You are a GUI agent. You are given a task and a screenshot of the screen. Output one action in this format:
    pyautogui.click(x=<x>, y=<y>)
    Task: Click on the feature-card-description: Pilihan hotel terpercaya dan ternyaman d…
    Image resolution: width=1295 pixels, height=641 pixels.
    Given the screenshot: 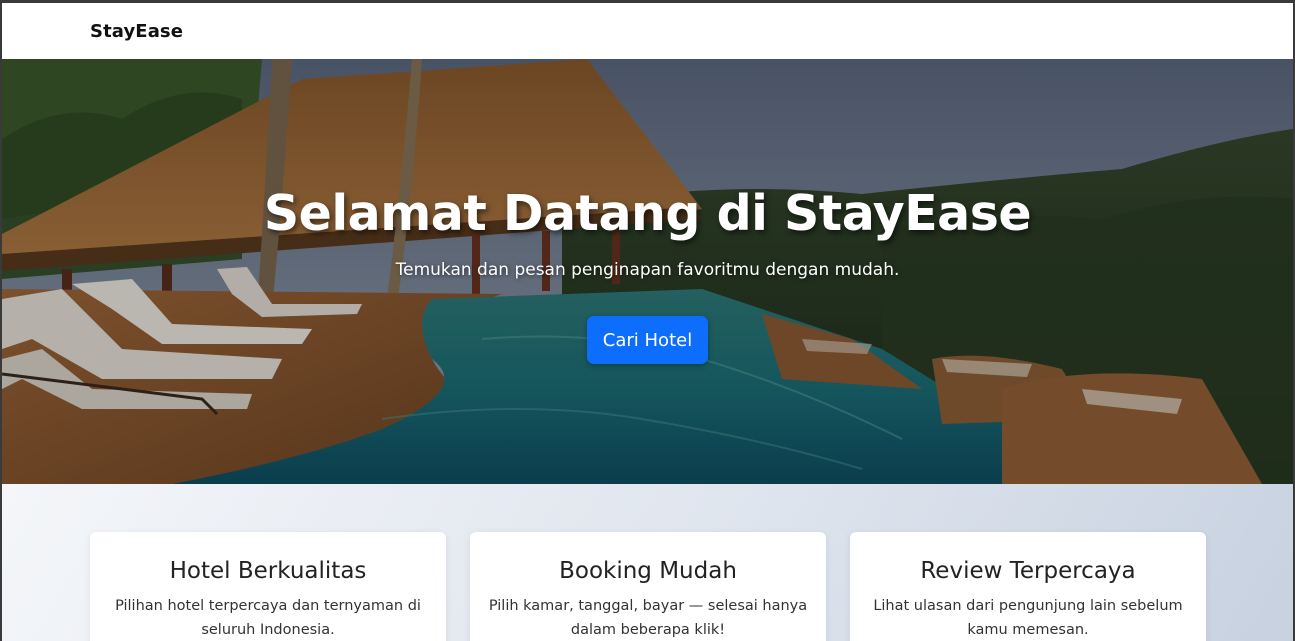 What is the action you would take?
    pyautogui.click(x=268, y=618)
    